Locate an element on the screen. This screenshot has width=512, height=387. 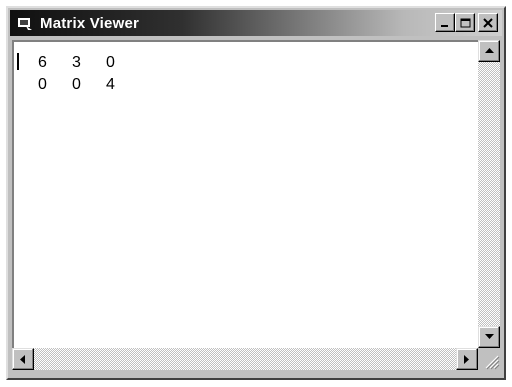
caption-buttons is located at coordinates (466, 22).